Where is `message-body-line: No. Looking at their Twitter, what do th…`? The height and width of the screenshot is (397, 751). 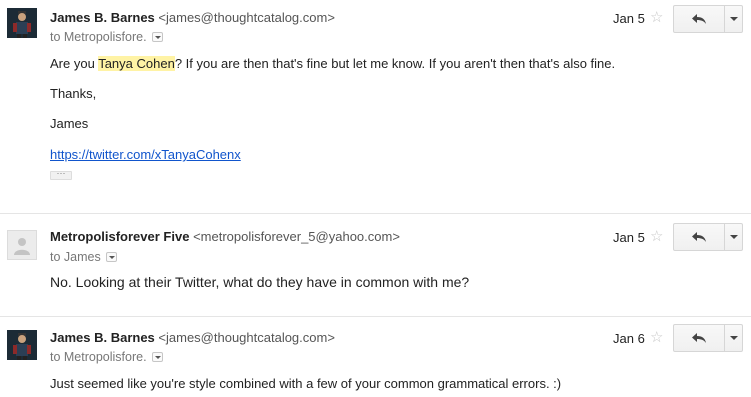
message-body-line: No. Looking at their Twitter, what do th… is located at coordinates (260, 282).